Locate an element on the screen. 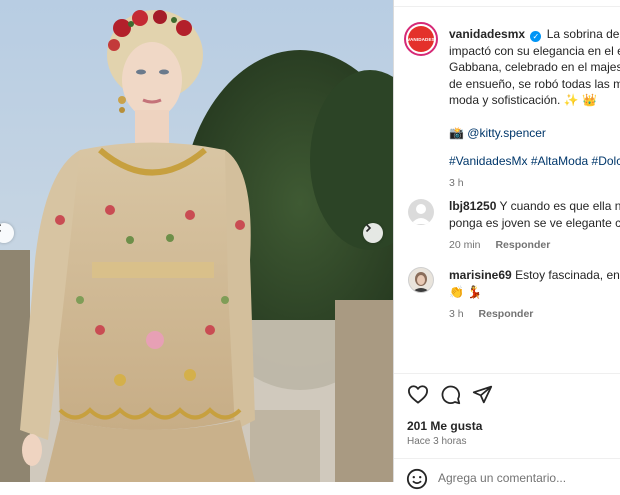 The image size is (620, 495). profile-photo is located at coordinates (421, 280).